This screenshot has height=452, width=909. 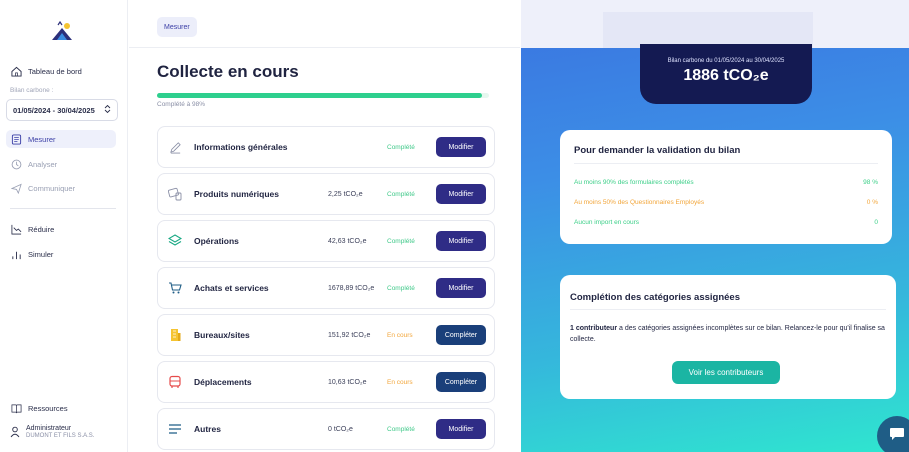 What do you see at coordinates (16, 254) in the screenshot?
I see `bar-chart-icon` at bounding box center [16, 254].